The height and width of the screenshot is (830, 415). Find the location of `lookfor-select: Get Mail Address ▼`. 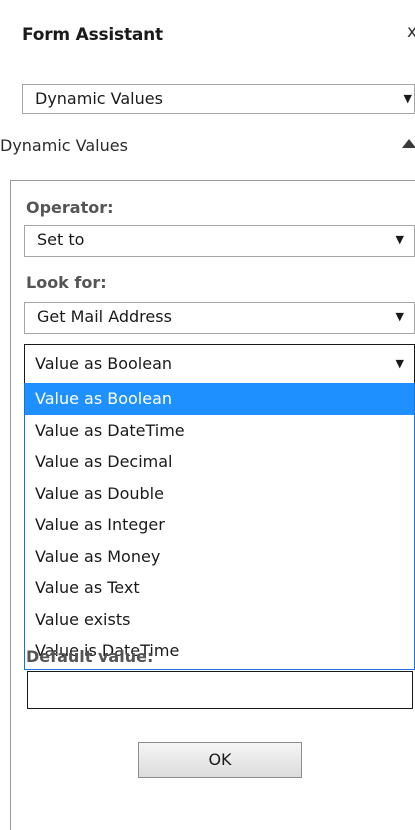

lookfor-select: Get Mail Address ▼ is located at coordinates (219, 318).